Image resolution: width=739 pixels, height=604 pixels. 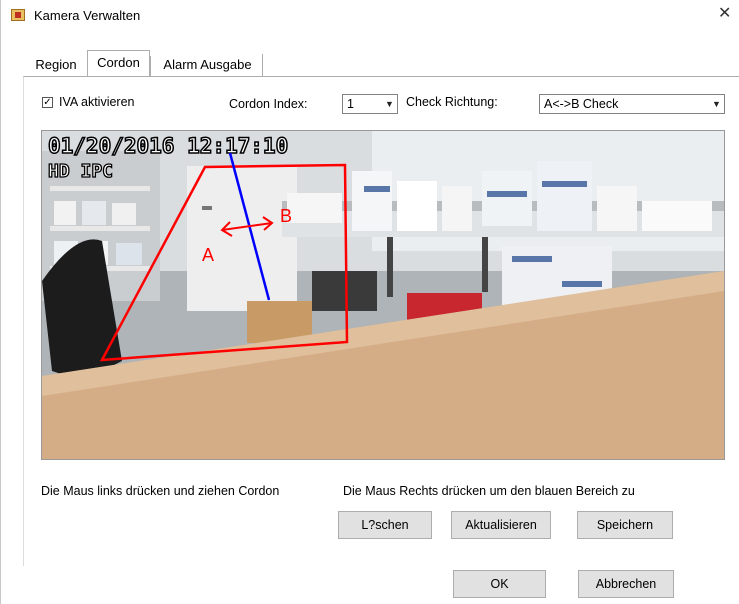 I want to click on close-icon: ✕, so click(x=724, y=14).